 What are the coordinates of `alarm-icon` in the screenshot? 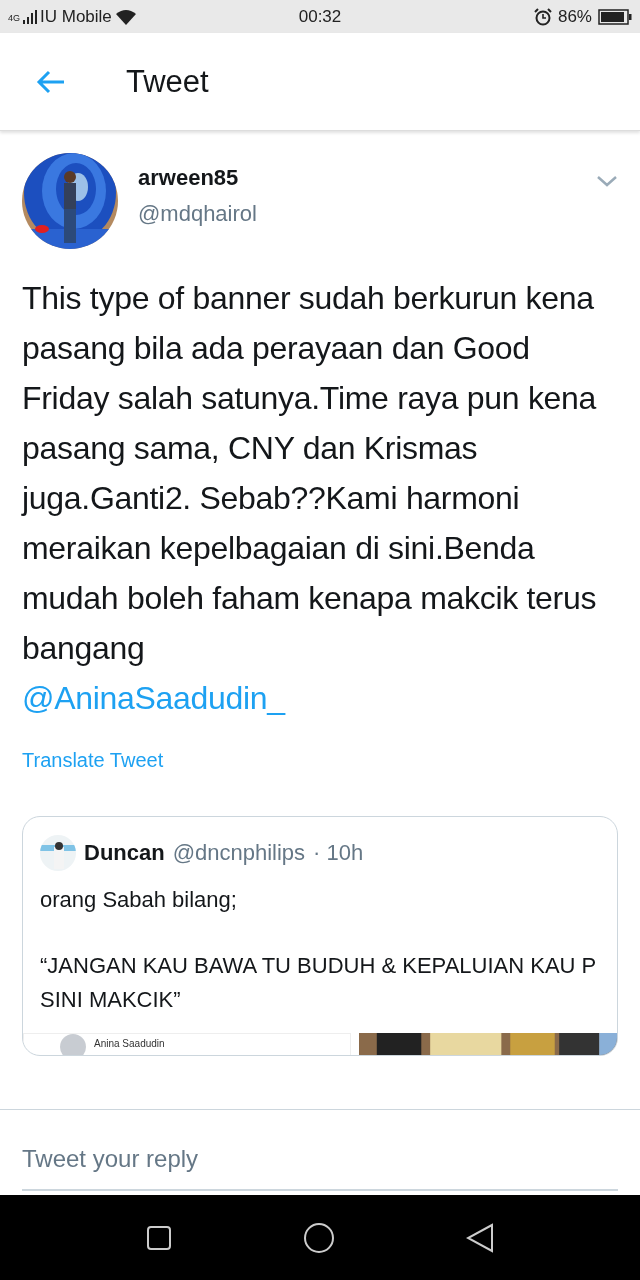 It's located at (542, 16).